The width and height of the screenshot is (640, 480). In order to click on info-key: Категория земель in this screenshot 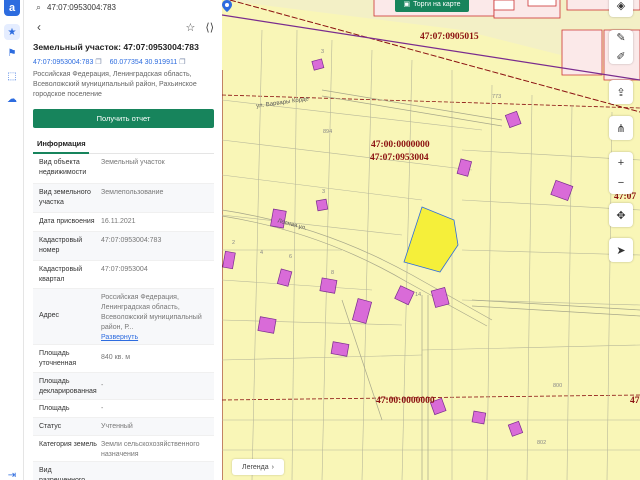, I will do `click(68, 444)`.